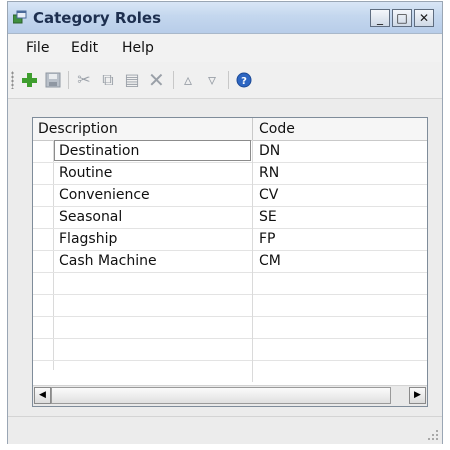 The width and height of the screenshot is (450, 450). What do you see at coordinates (268, 217) in the screenshot?
I see `cell-code: SE` at bounding box center [268, 217].